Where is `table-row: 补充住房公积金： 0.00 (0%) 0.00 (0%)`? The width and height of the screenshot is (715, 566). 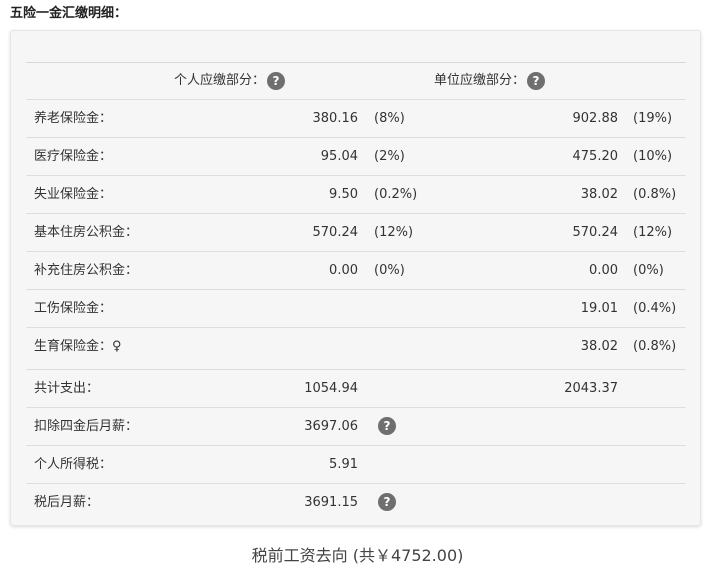 table-row: 补充住房公积金： 0.00 (0%) 0.00 (0%) is located at coordinates (356, 271).